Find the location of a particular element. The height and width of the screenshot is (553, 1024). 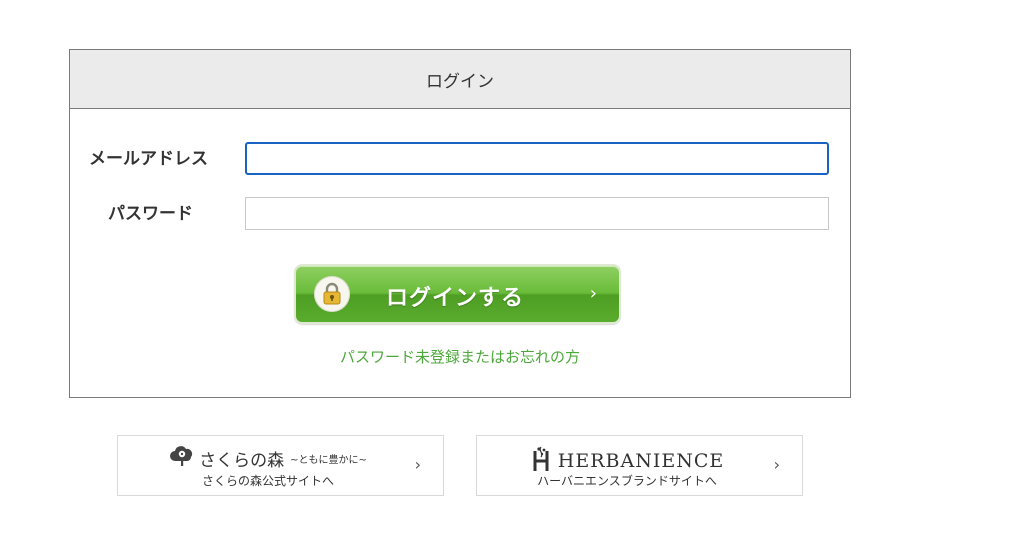

sakura-logo-tagline: ~ともに豊かに~ is located at coordinates (328, 460).